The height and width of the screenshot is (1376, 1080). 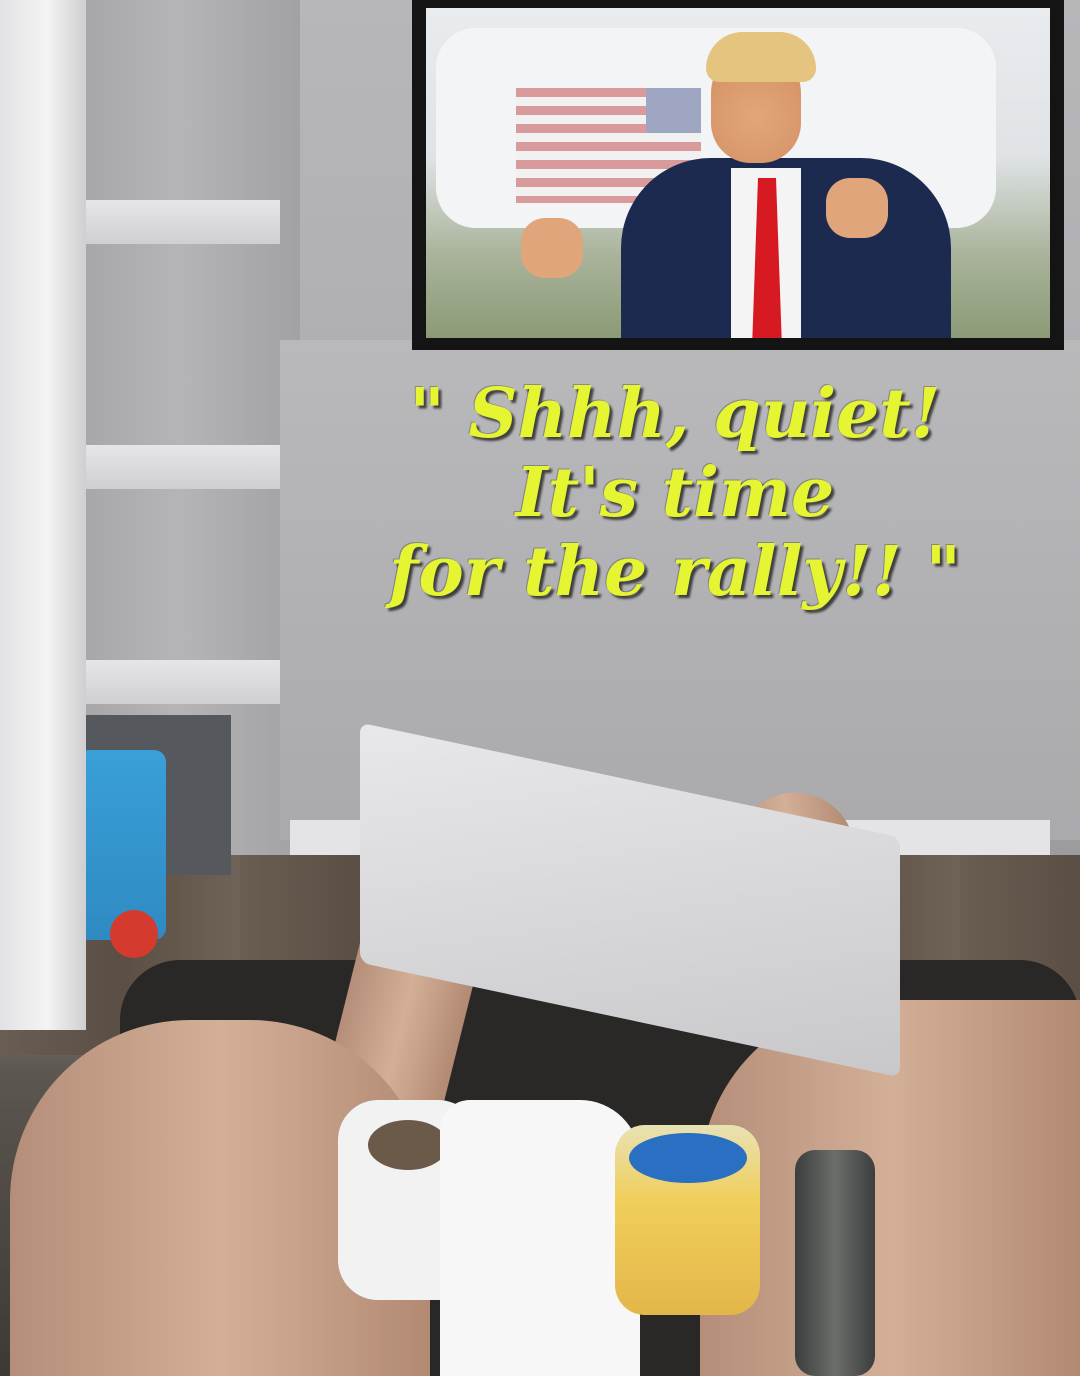 I want to click on bottle, so click(x=835, y=1263).